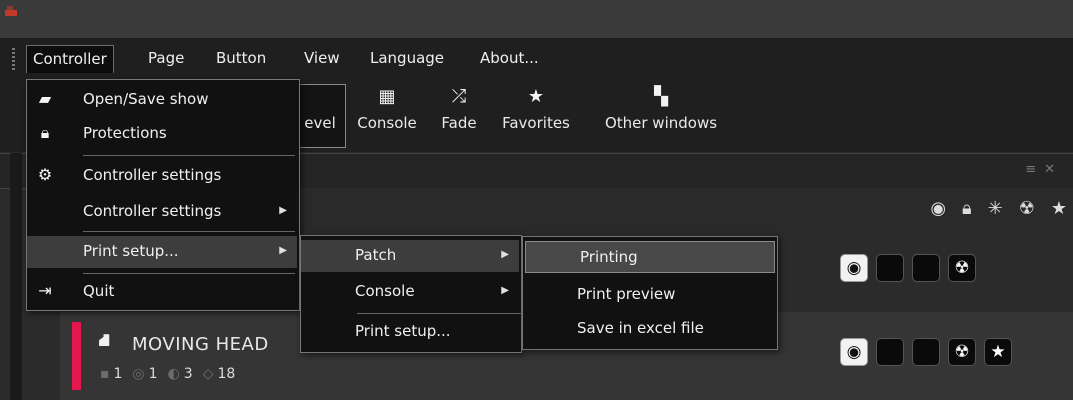 The image size is (1073, 400). Describe the element at coordinates (908, 268) in the screenshot. I see `device-row-1-tiles: ◉ ☢` at that location.